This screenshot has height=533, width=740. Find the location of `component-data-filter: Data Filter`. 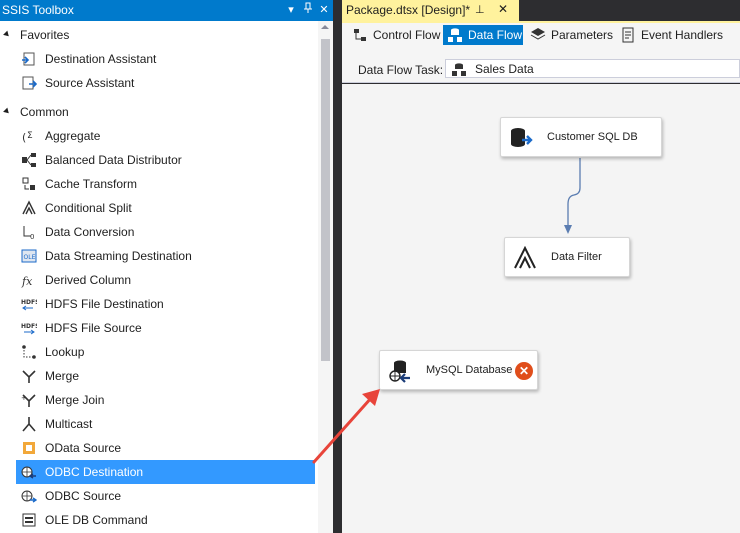

component-data-filter: Data Filter is located at coordinates (567, 257).